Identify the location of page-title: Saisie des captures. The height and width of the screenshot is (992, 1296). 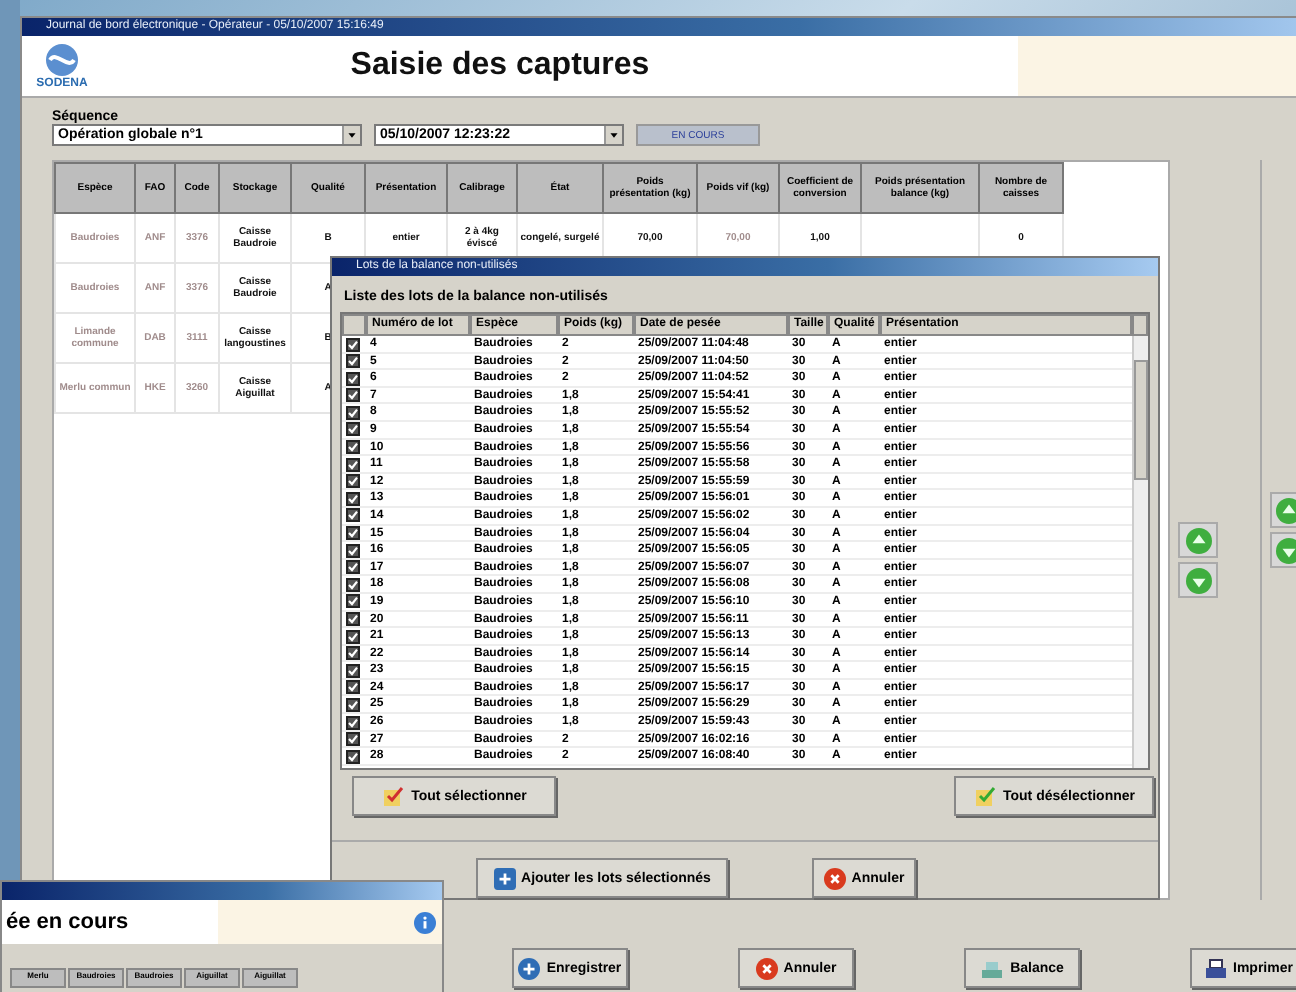
(500, 66).